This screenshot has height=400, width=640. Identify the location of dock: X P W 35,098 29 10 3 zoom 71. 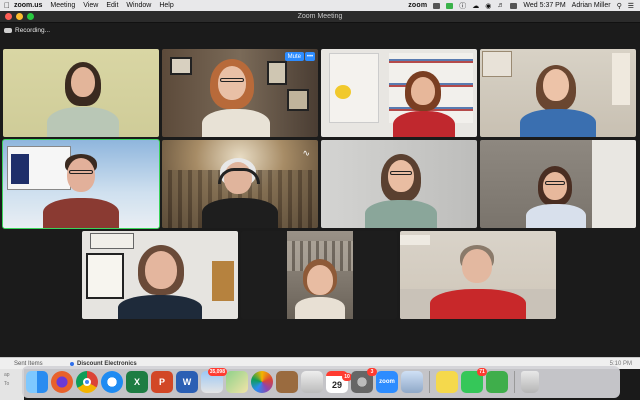
(321, 382).